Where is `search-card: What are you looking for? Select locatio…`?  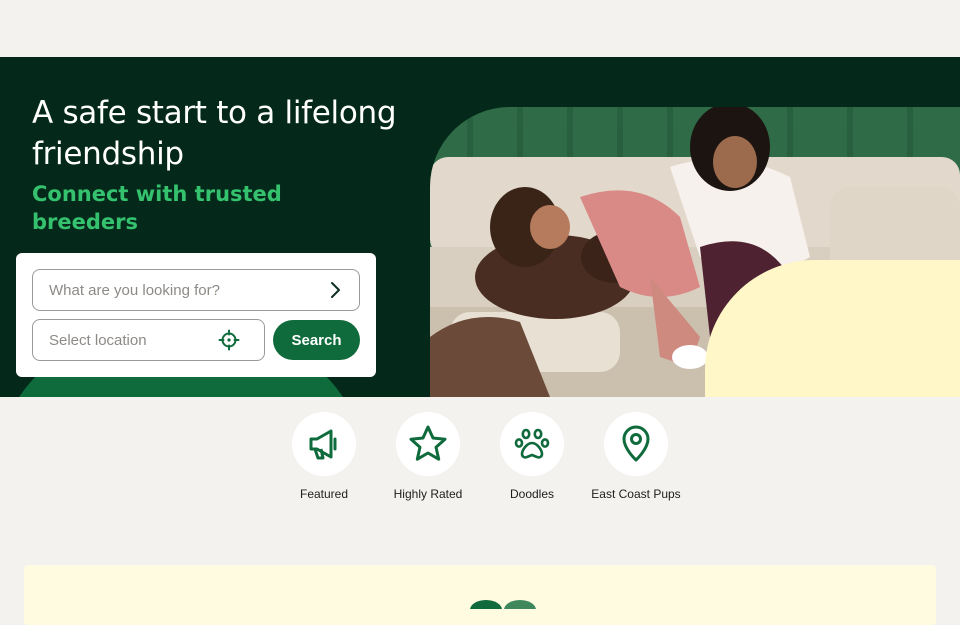
search-card: What are you looking for? Select locatio… is located at coordinates (196, 315).